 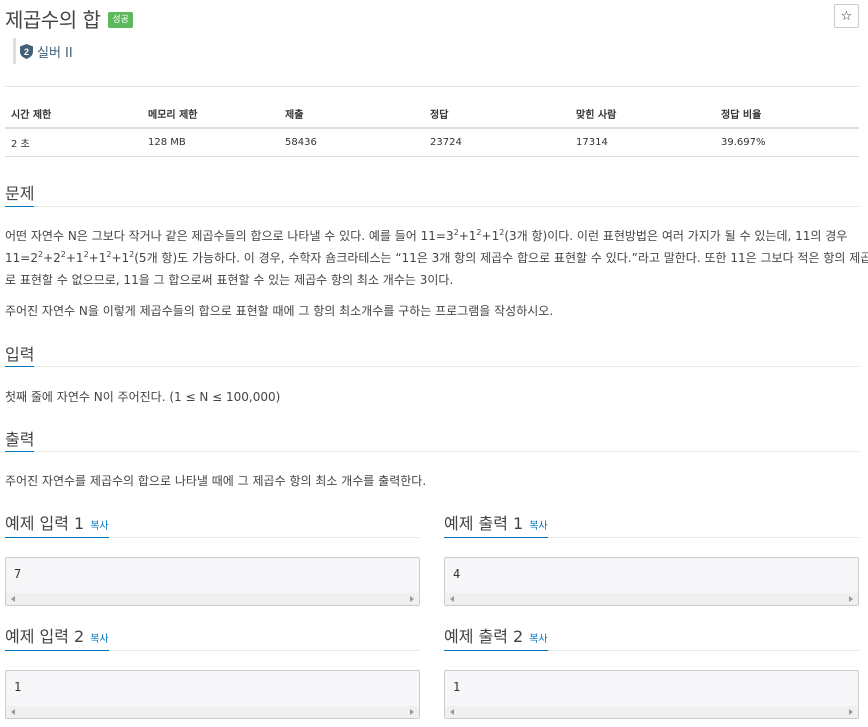 What do you see at coordinates (55, 51) in the screenshot?
I see `tier-label: 실버 II` at bounding box center [55, 51].